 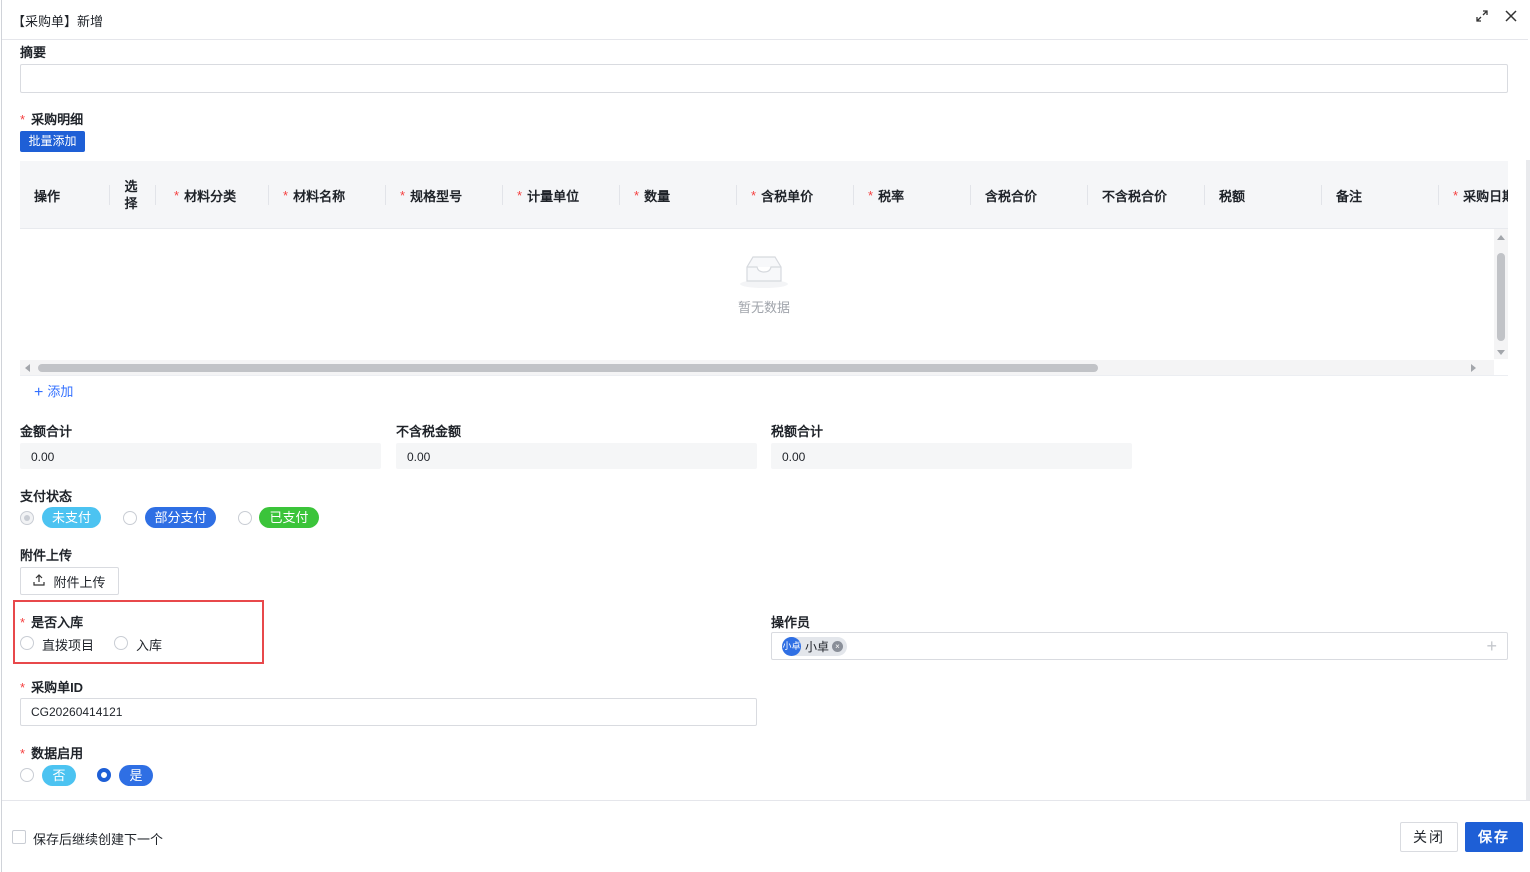 I want to click on scroll-left-icon, so click(x=27, y=368).